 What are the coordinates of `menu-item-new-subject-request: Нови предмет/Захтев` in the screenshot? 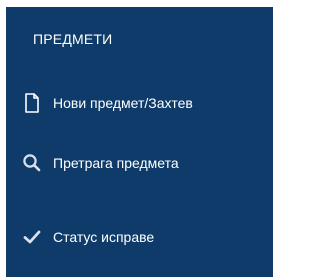 It's located at (107, 103).